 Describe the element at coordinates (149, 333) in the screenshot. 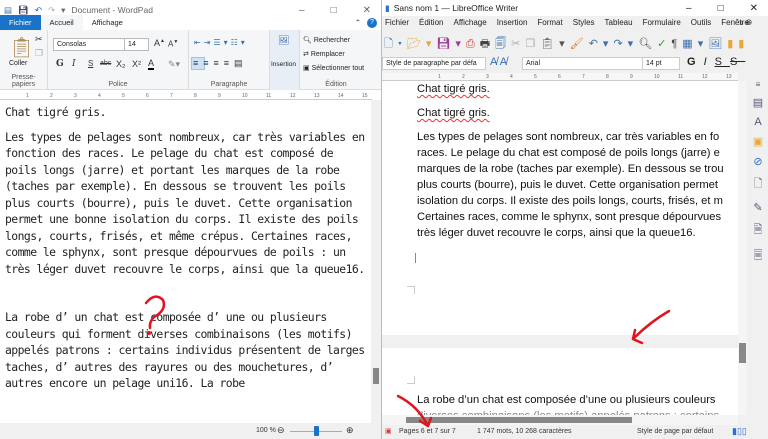

I see `question-mark-dot` at that location.